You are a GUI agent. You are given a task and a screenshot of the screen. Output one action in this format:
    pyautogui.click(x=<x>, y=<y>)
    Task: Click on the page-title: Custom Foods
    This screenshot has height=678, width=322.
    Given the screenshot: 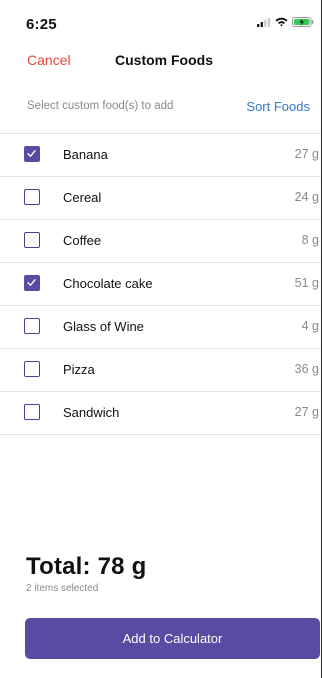 What is the action you would take?
    pyautogui.click(x=164, y=60)
    